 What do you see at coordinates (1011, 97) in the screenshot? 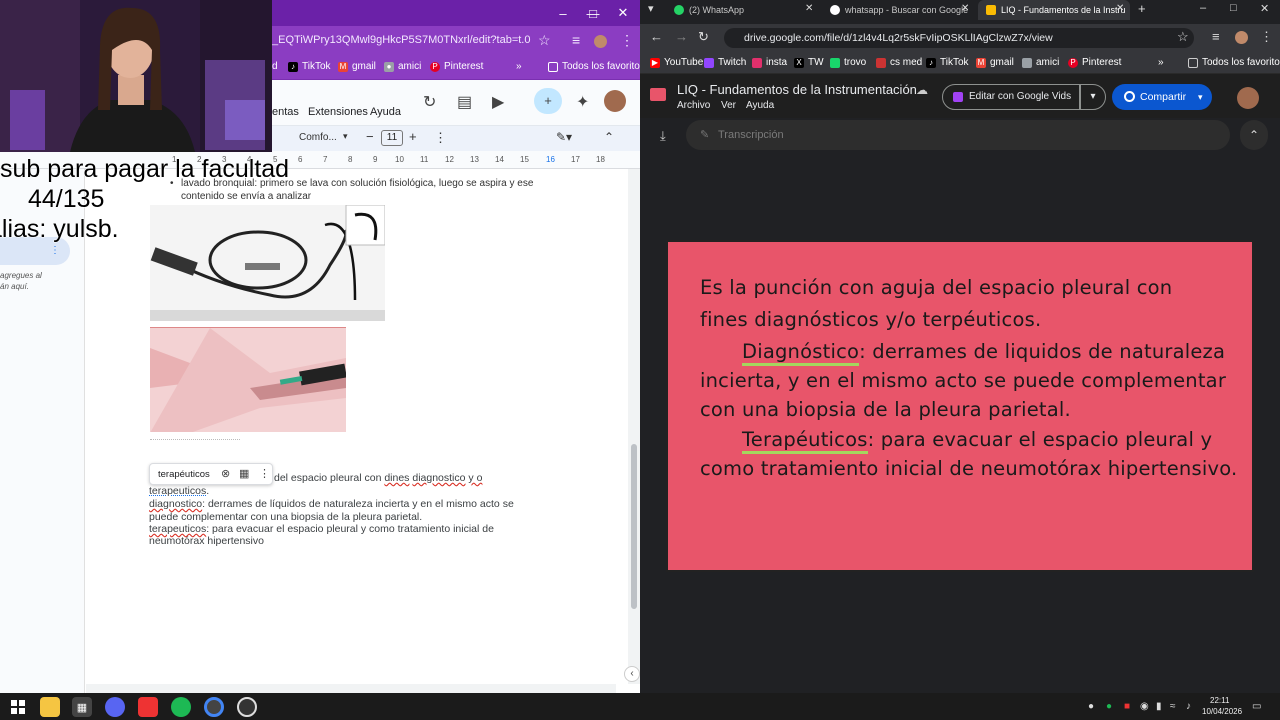
I see `edit-with-vids-button: Editar con Google Vids` at bounding box center [1011, 97].